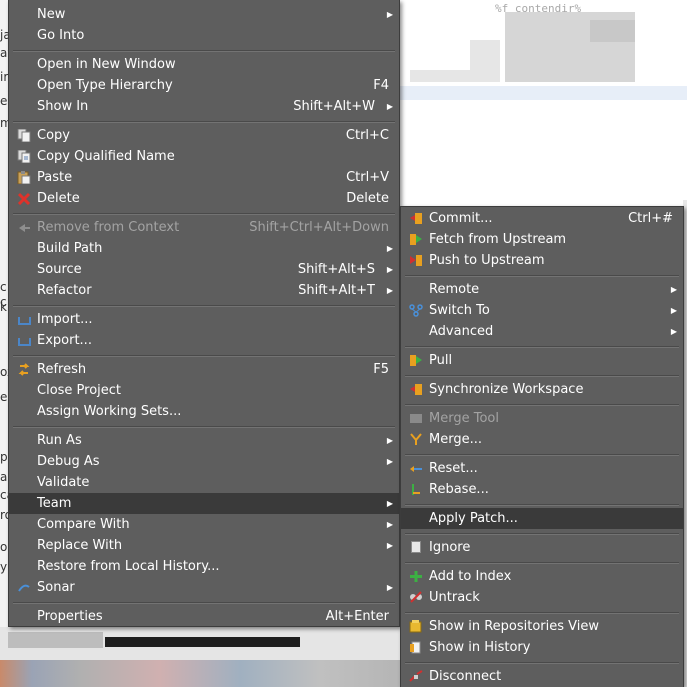 The height and width of the screenshot is (687, 687). What do you see at coordinates (204, 35) in the screenshot?
I see `menu-item-go-into: Go Into` at bounding box center [204, 35].